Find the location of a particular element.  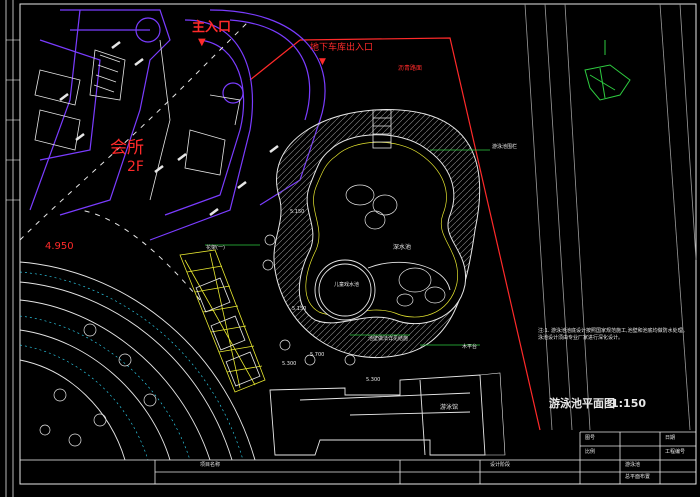

elevation-b-label: 5.150 is located at coordinates (299, 309).